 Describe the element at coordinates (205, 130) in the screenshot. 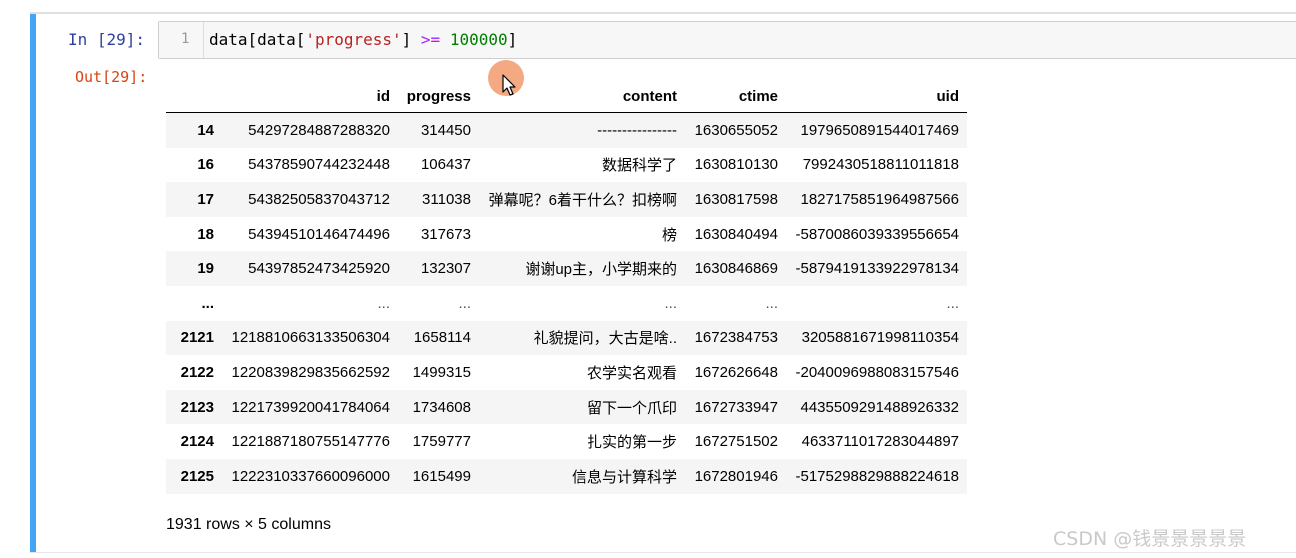

I see `row-index: 14` at that location.